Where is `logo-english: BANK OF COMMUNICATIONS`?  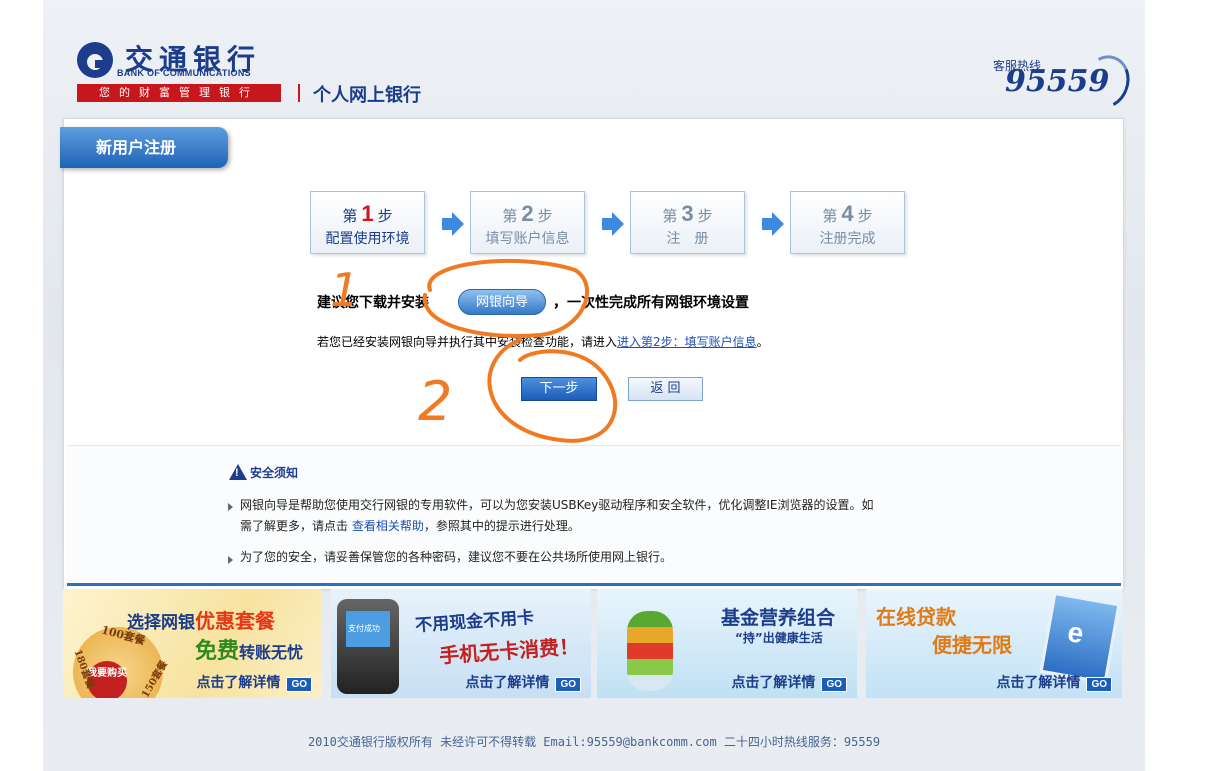 logo-english: BANK OF COMMUNICATIONS is located at coordinates (184, 73).